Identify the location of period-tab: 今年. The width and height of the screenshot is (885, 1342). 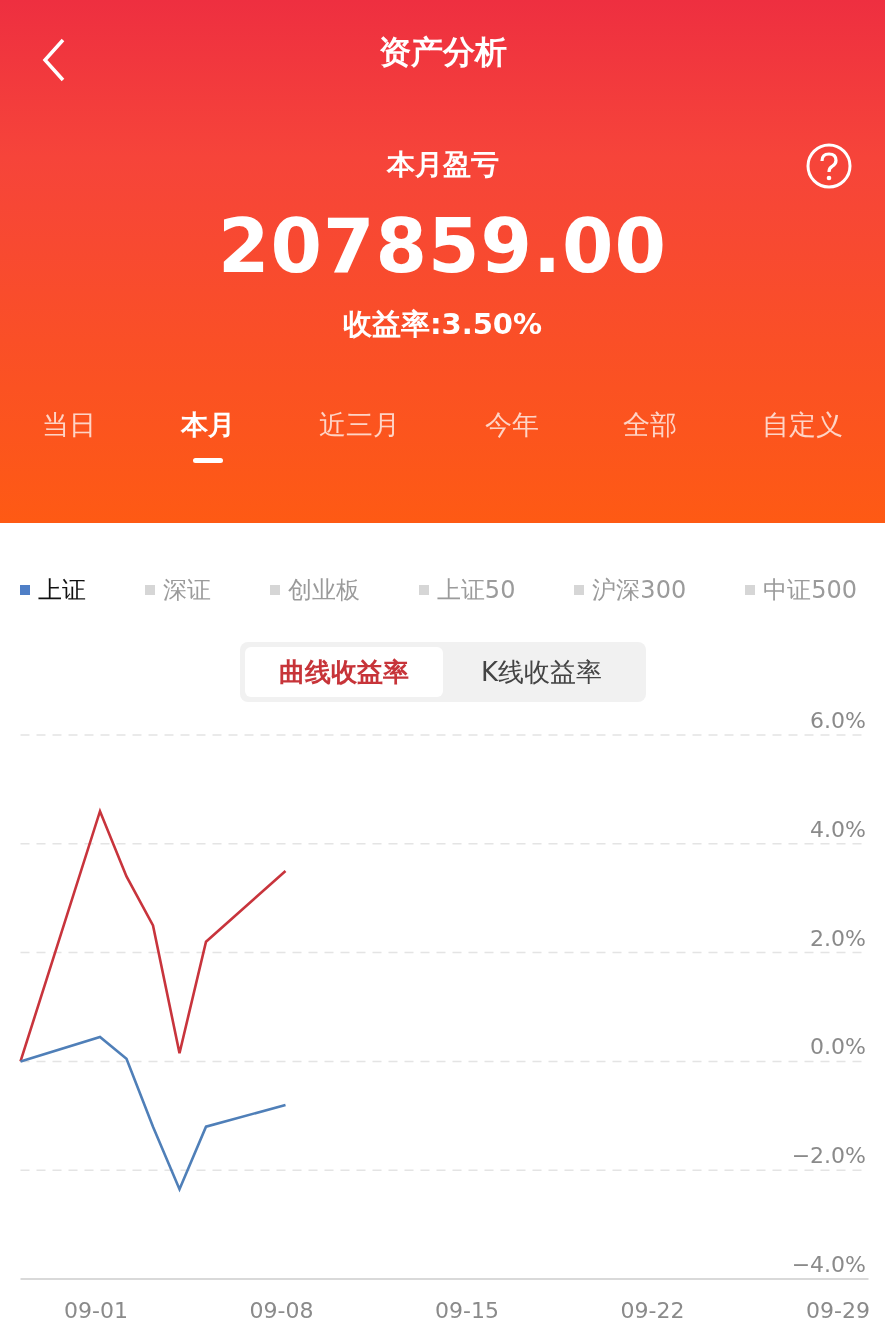
(511, 435).